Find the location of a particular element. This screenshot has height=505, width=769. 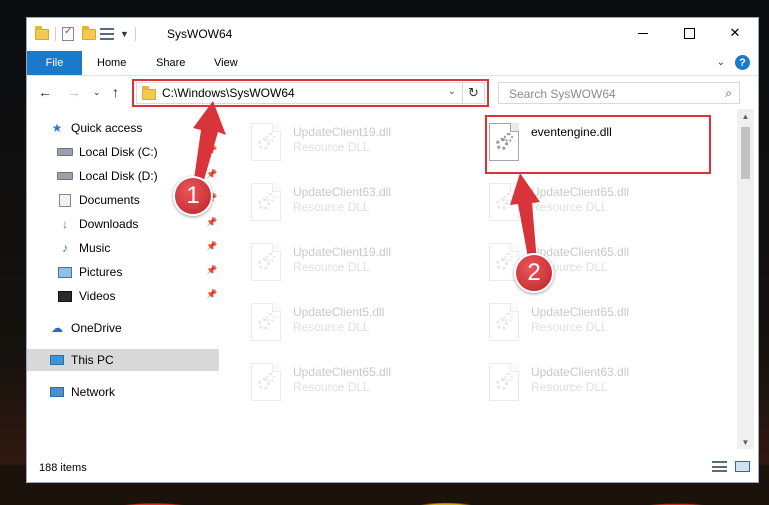

arrow-to-file is located at coordinates (525, 218).